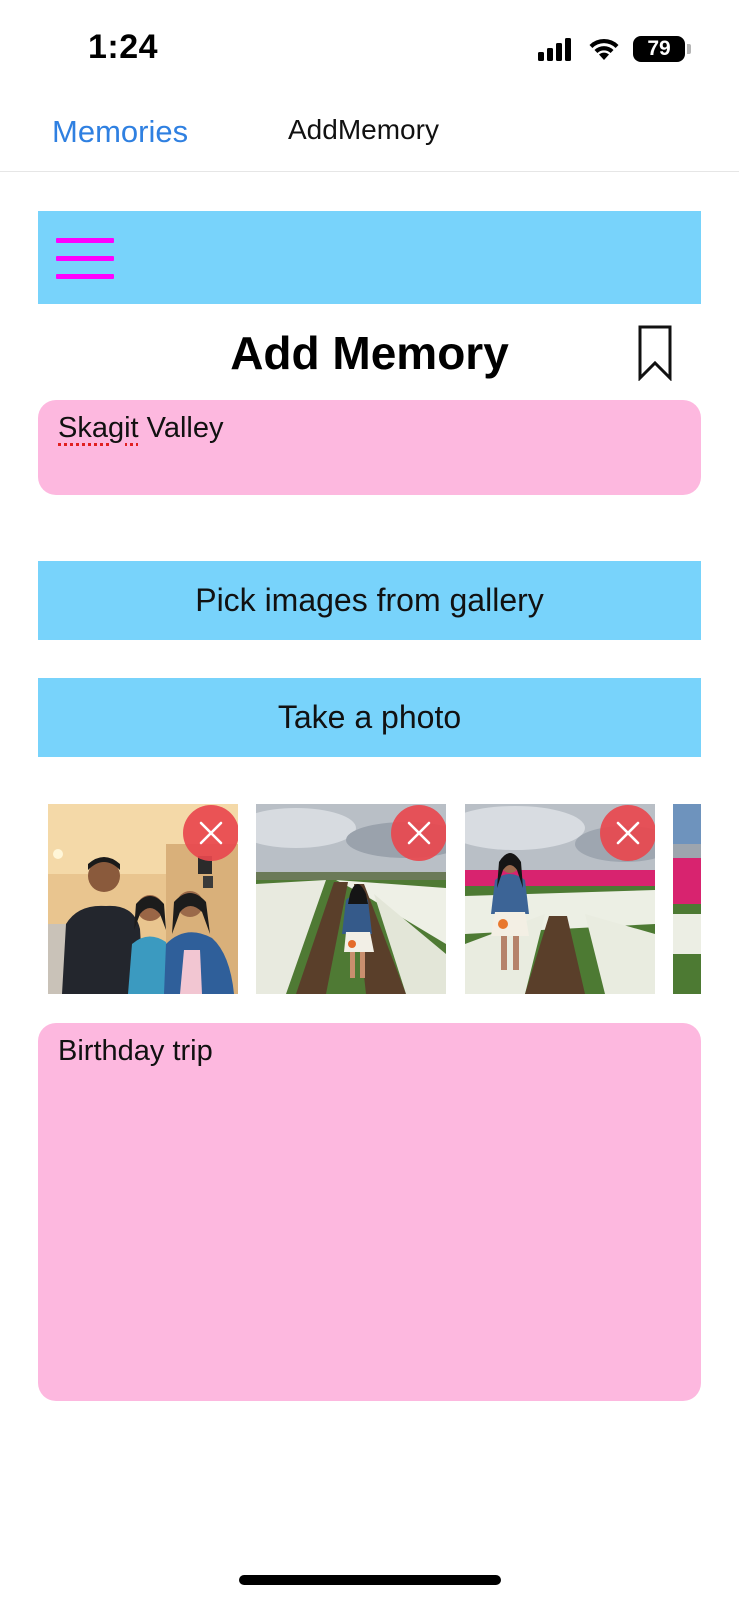  I want to click on wifi-icon, so click(604, 49).